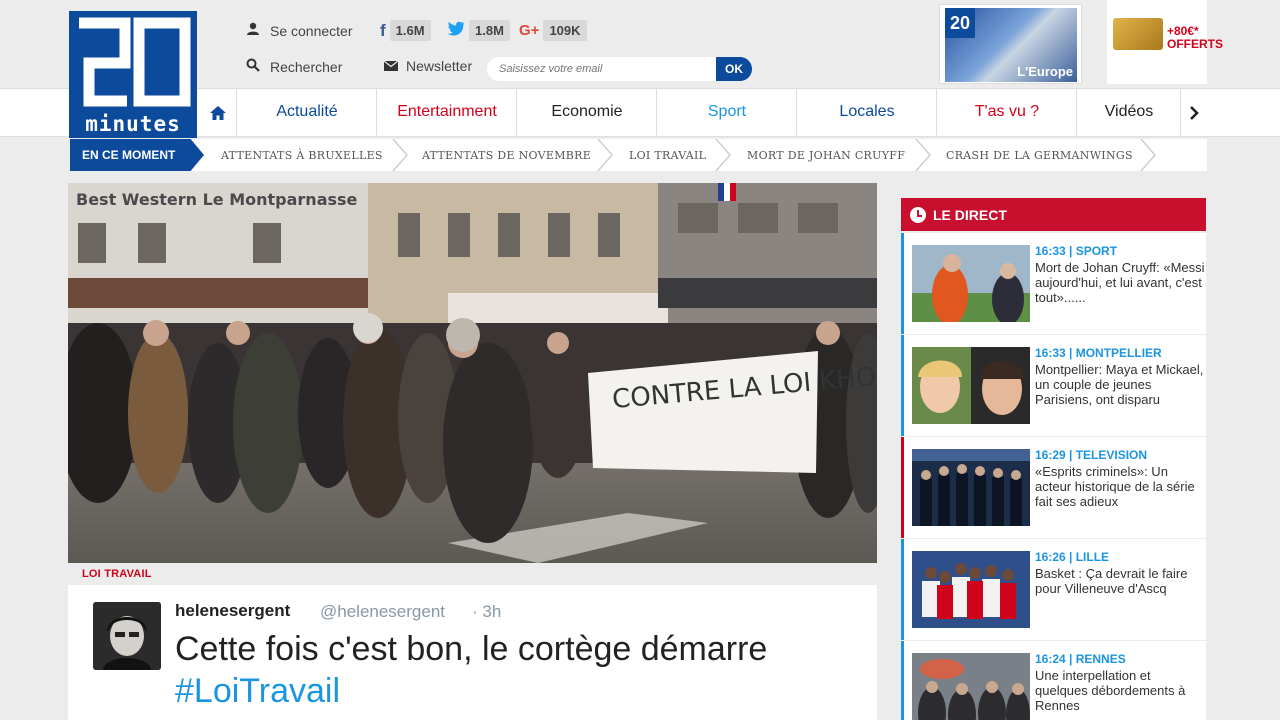 The width and height of the screenshot is (1280, 720). I want to click on google-plus-link: G+ 109K, so click(553, 30).